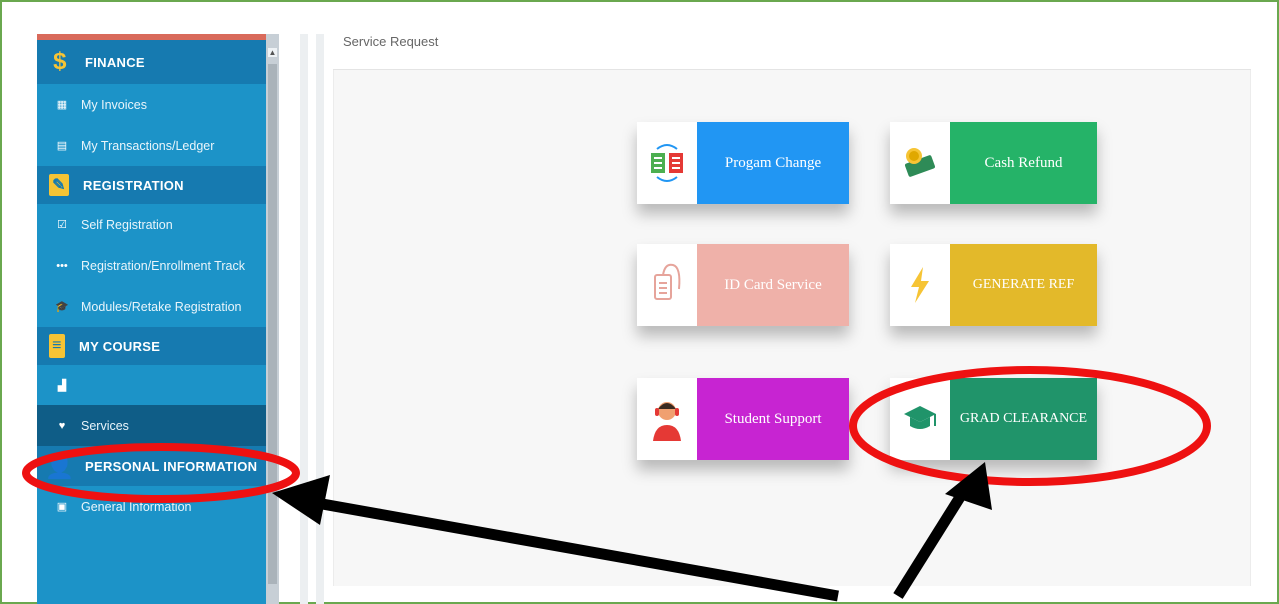  I want to click on heart-icon: ♥, so click(62, 425).